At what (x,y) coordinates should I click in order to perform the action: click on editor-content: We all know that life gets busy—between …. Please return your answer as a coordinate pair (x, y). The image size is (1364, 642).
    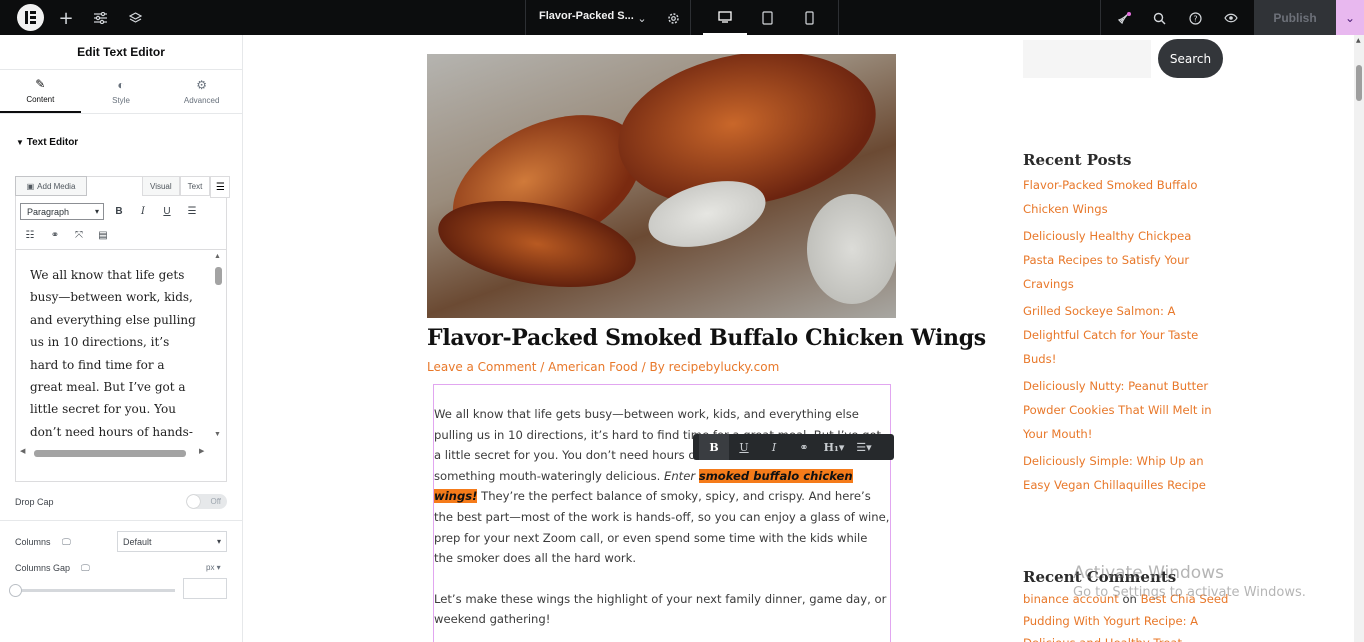
    Looking at the image, I should click on (113, 345).